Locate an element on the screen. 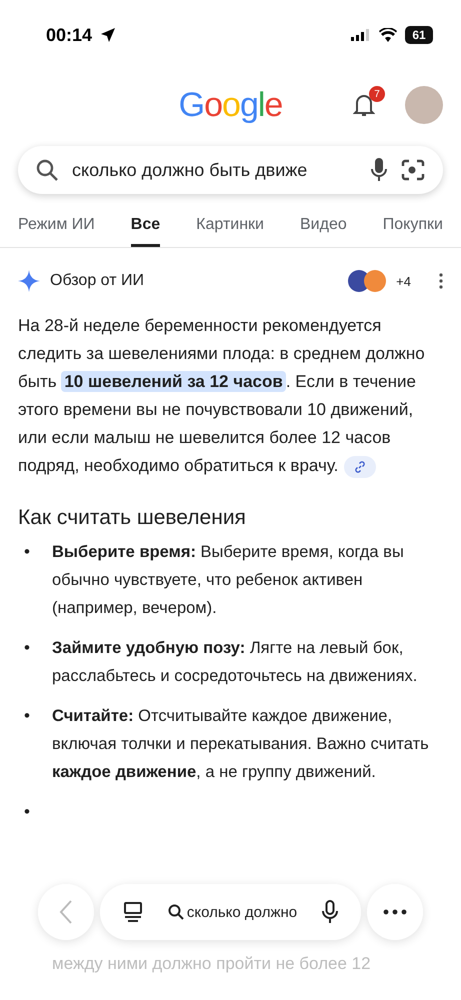 The image size is (461, 1000). battery-level: 61 is located at coordinates (419, 35).